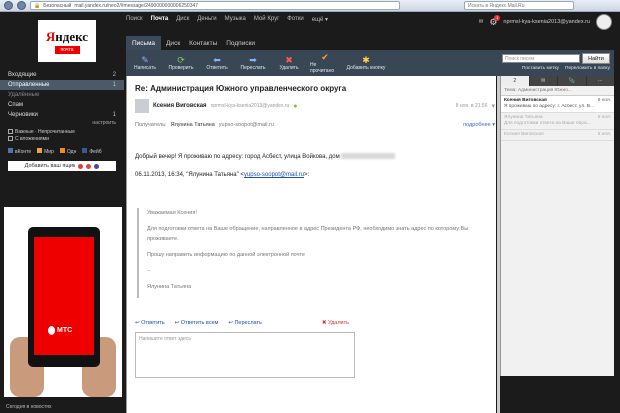 The image size is (620, 413). I want to click on recipient-name: Ялунина Татьяна, so click(193, 125).